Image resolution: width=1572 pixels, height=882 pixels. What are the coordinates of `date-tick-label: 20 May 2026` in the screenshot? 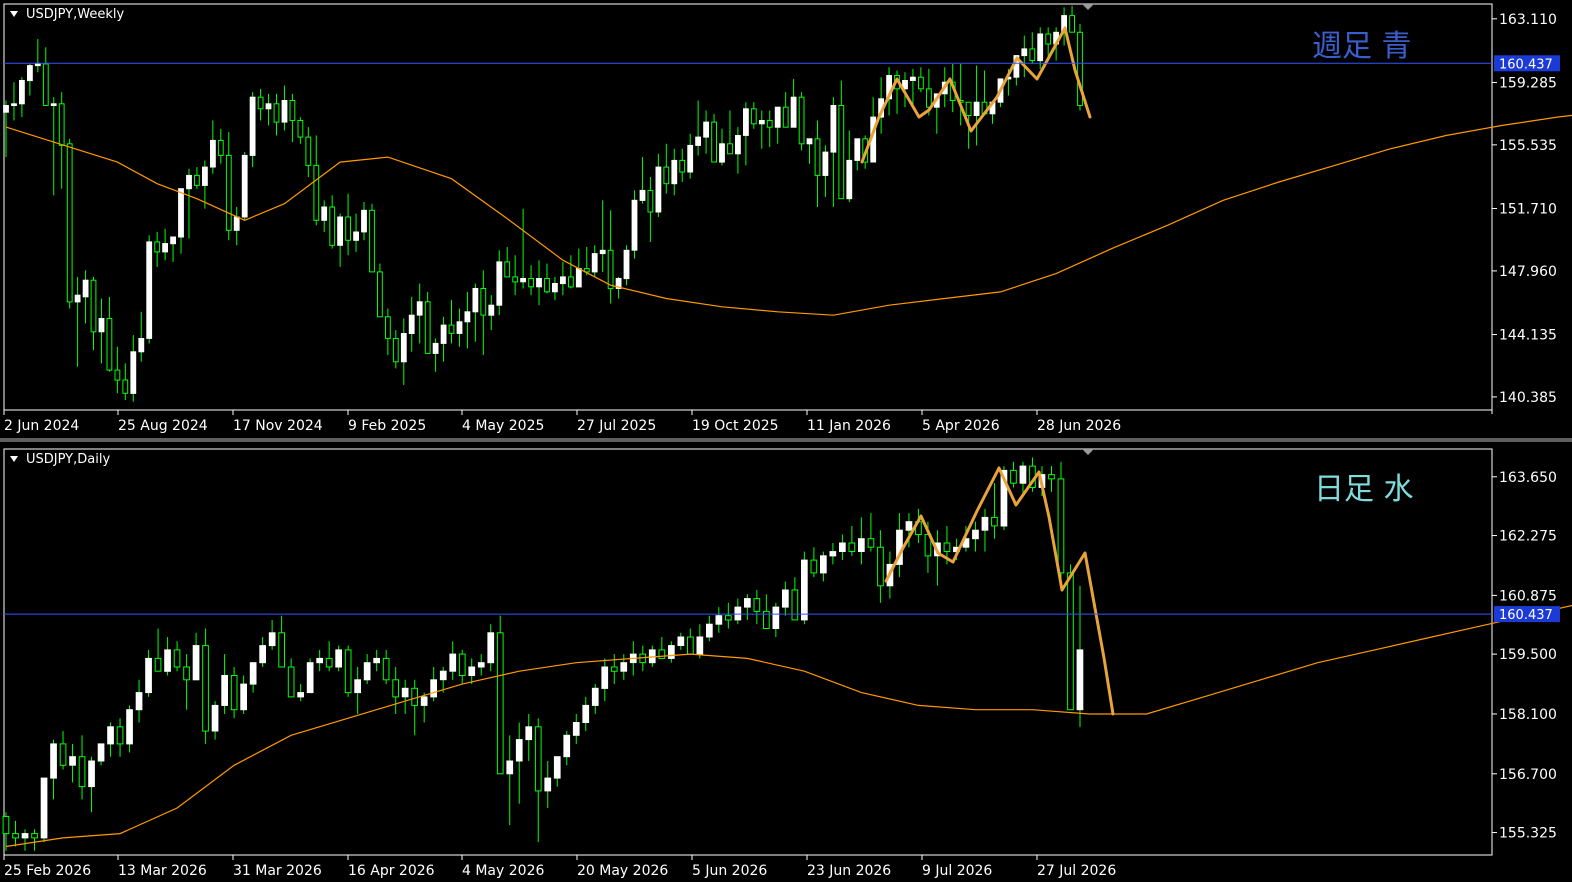 It's located at (622, 871).